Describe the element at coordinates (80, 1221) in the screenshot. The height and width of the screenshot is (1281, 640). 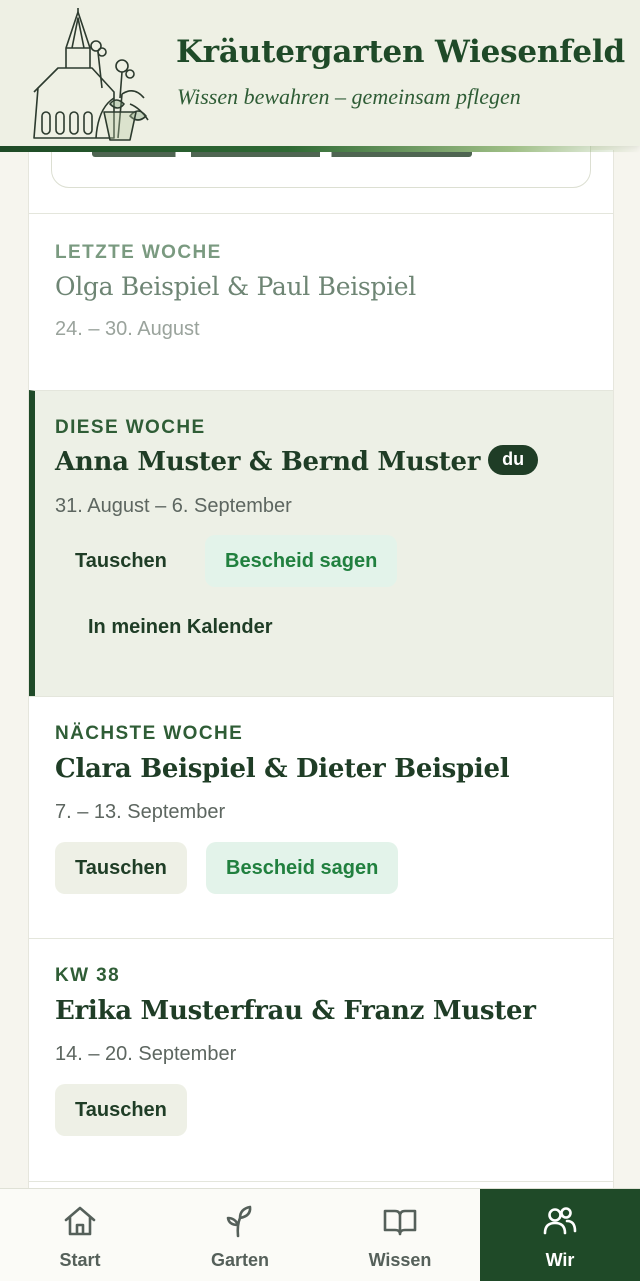
I see `home-icon` at that location.